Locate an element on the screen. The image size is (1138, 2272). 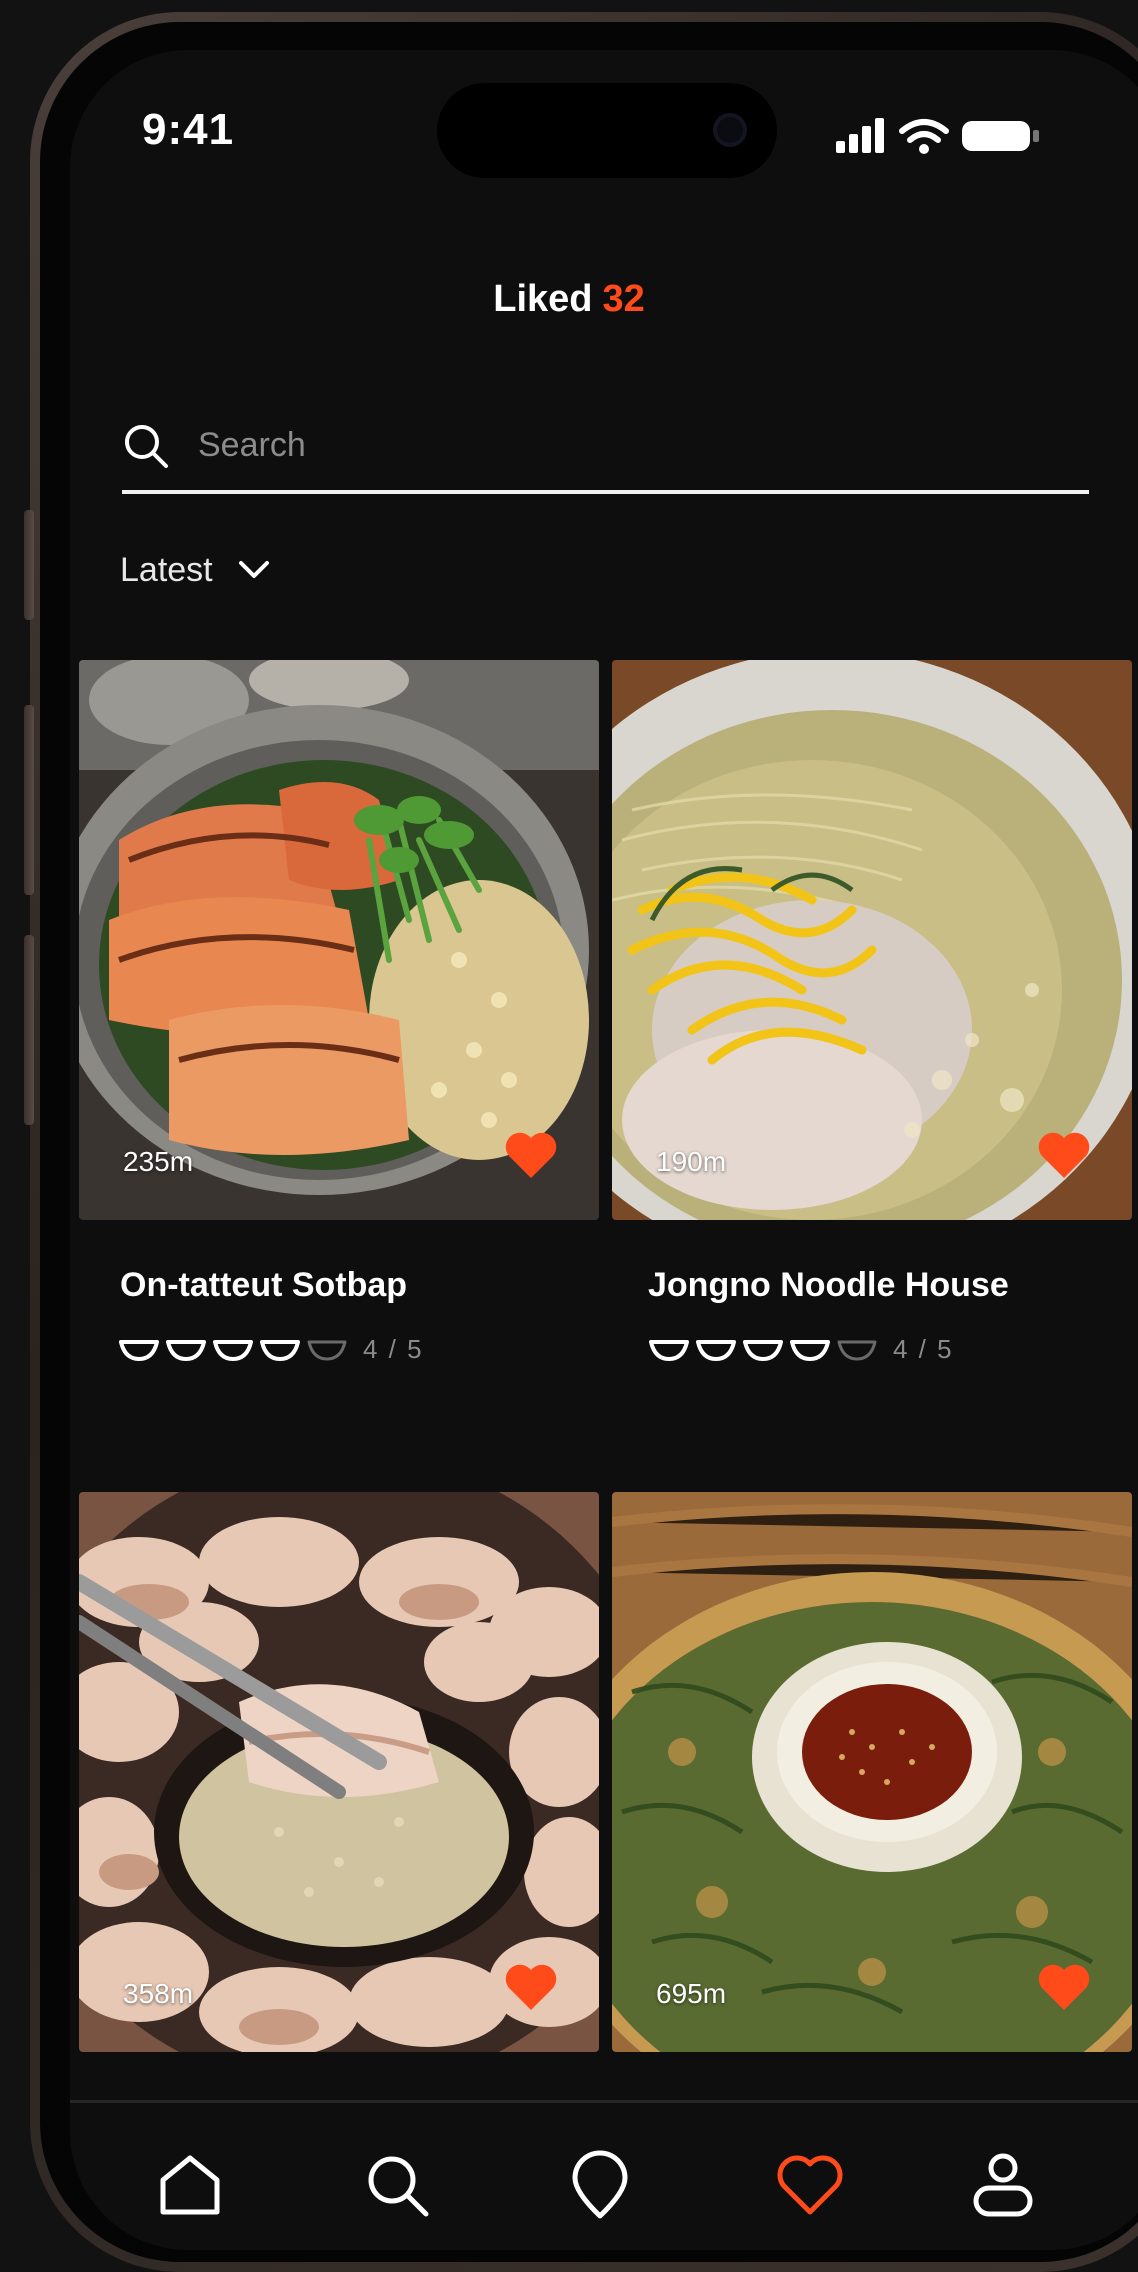
profile-icon is located at coordinates (1003, 2185).